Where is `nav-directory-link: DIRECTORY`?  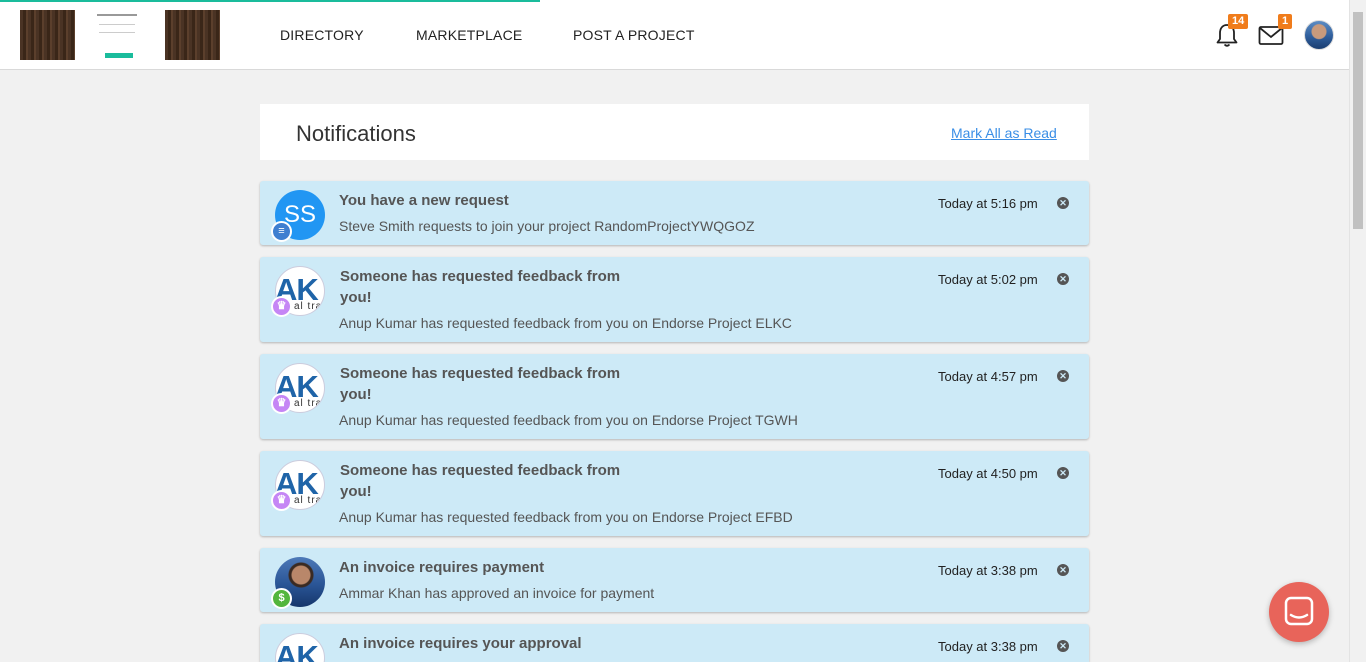
nav-directory-link: DIRECTORY is located at coordinates (322, 35).